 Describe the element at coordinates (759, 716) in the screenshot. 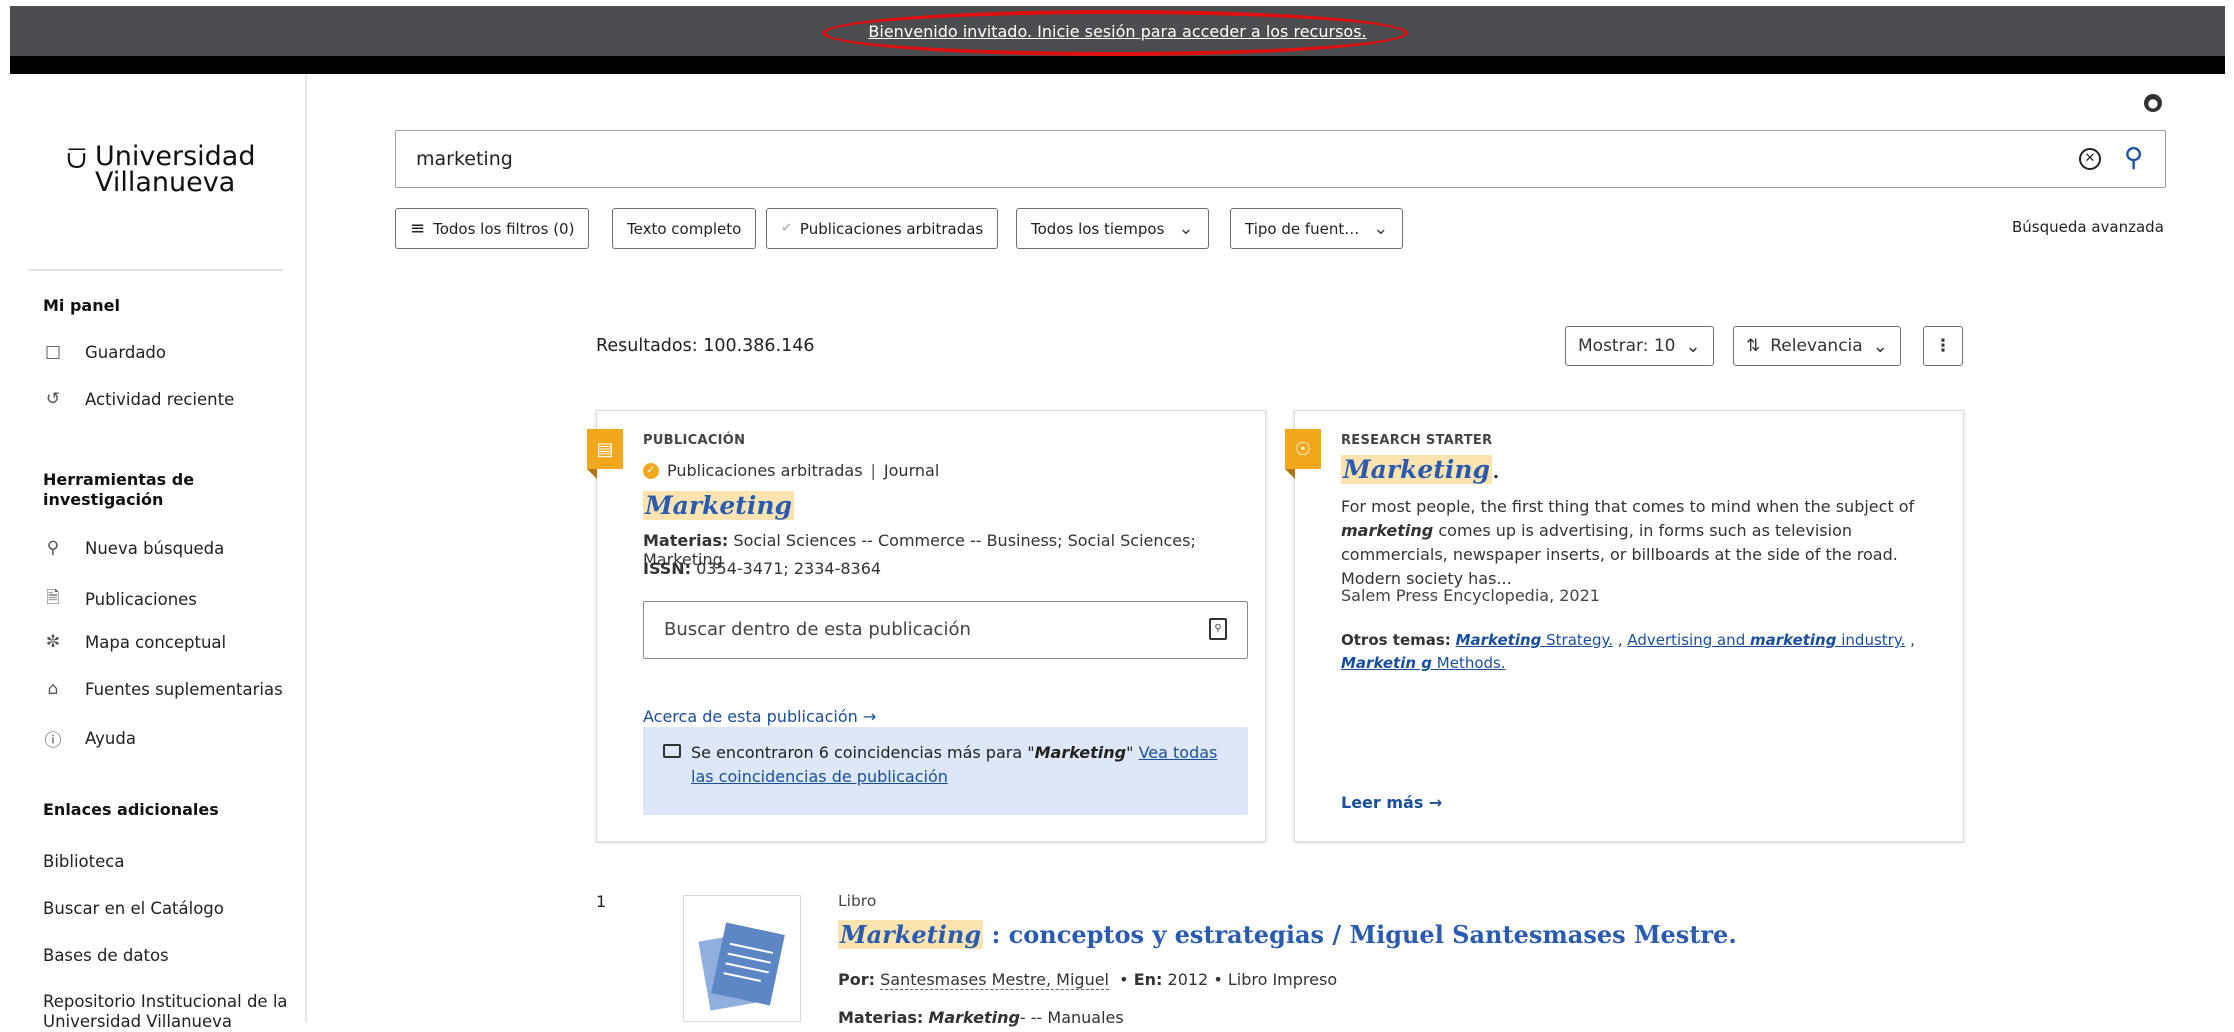

I see `about-publication-link: Acerca de esta publicación →` at that location.